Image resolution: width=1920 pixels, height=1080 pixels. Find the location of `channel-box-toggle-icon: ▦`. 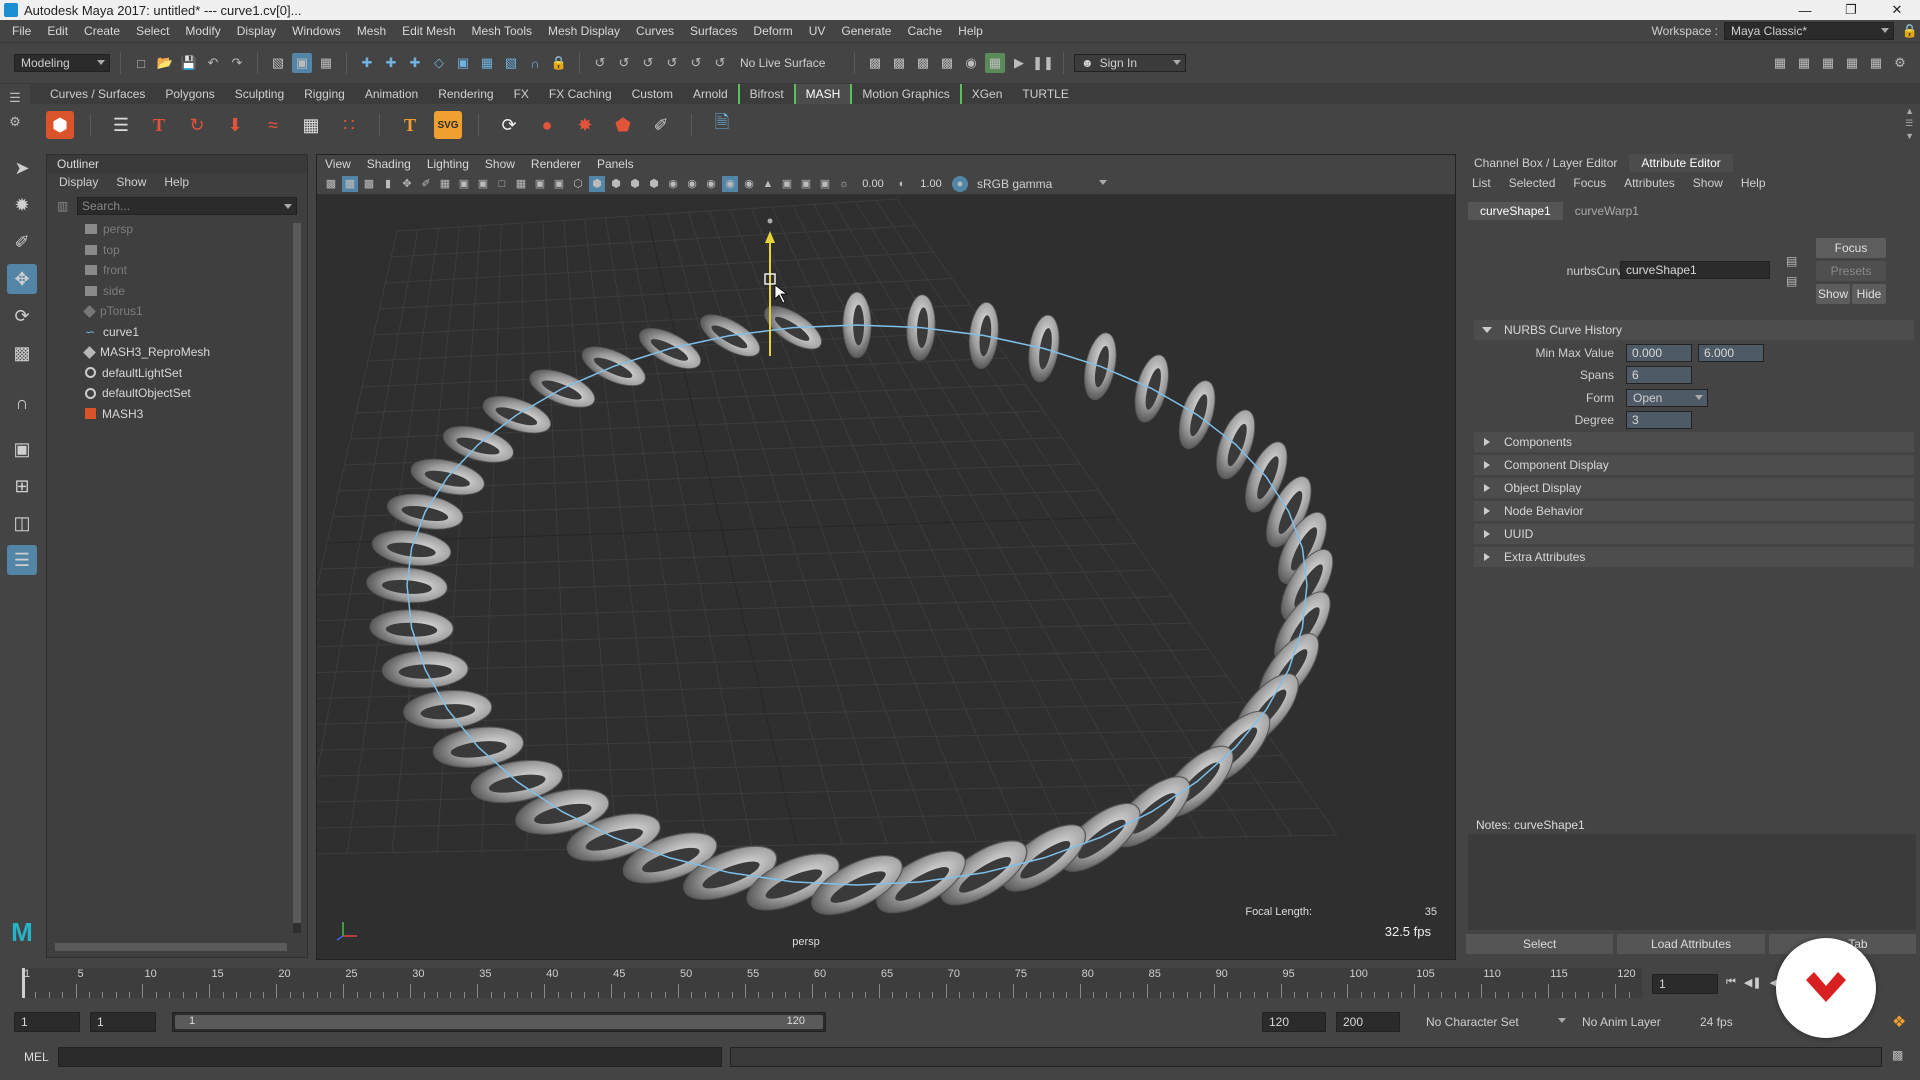

channel-box-toggle-icon: ▦ is located at coordinates (1852, 63).